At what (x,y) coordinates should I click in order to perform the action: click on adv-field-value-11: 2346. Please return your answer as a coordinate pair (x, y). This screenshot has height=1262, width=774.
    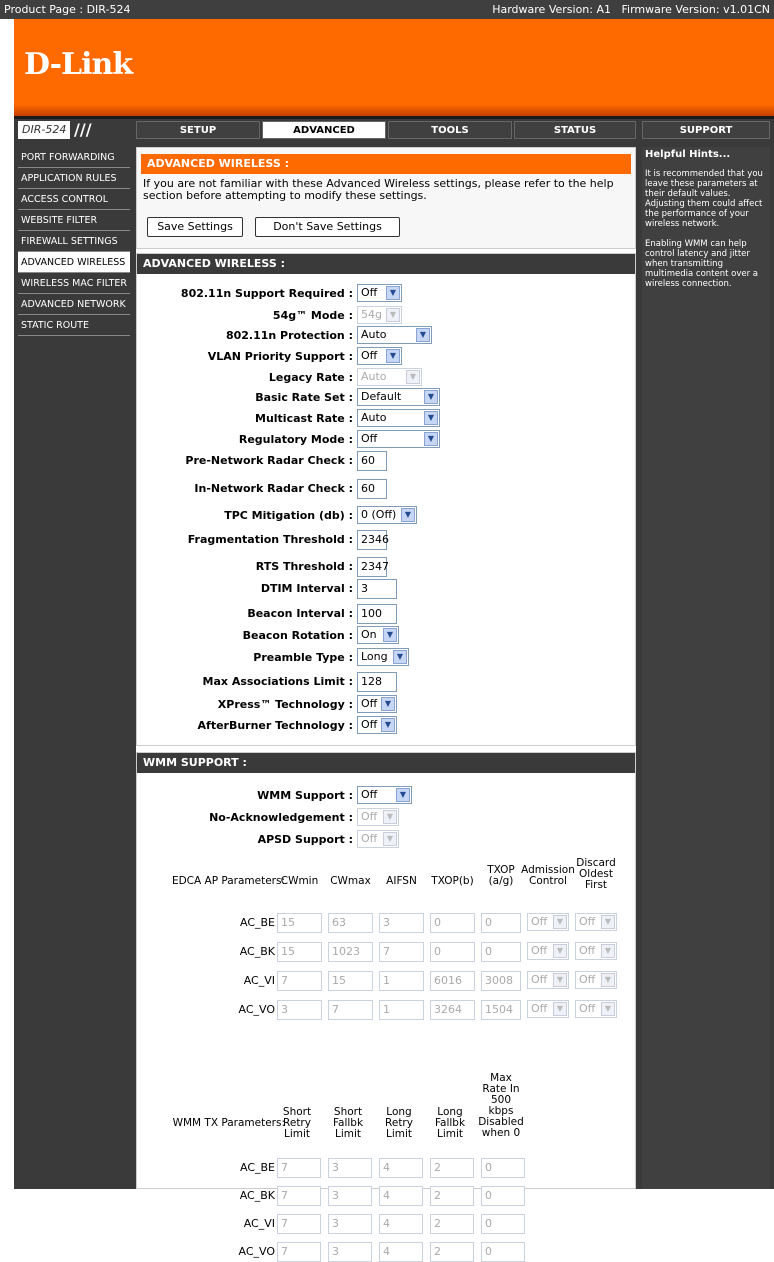
    Looking at the image, I should click on (375, 539).